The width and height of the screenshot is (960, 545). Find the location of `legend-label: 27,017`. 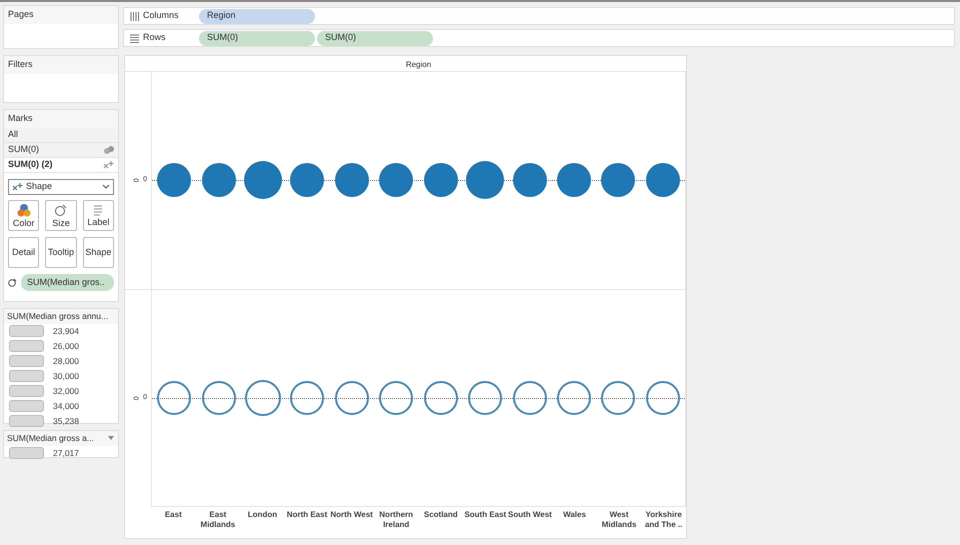

legend-label: 27,017 is located at coordinates (66, 453).